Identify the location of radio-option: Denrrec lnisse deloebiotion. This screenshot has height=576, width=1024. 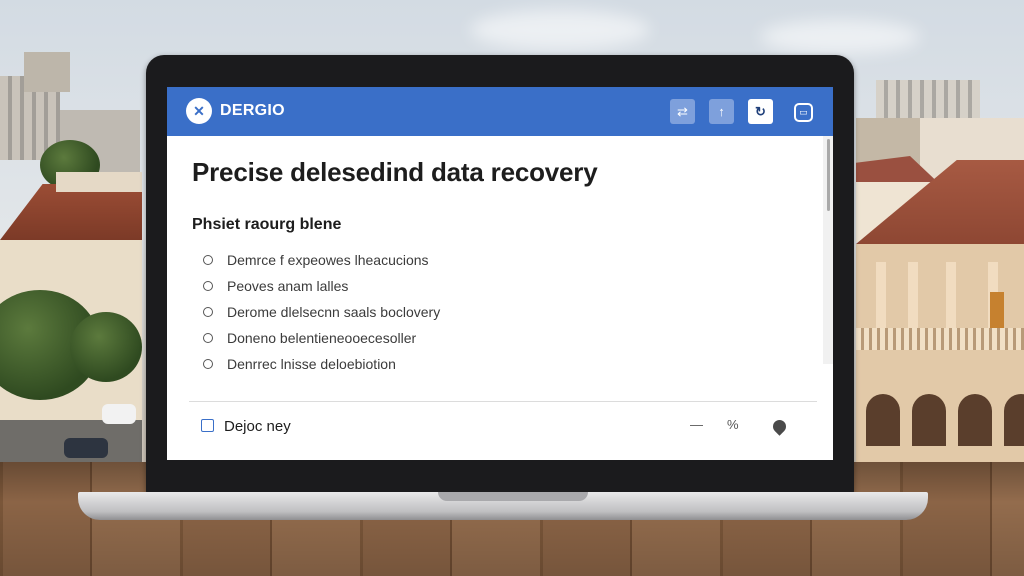
(299, 364).